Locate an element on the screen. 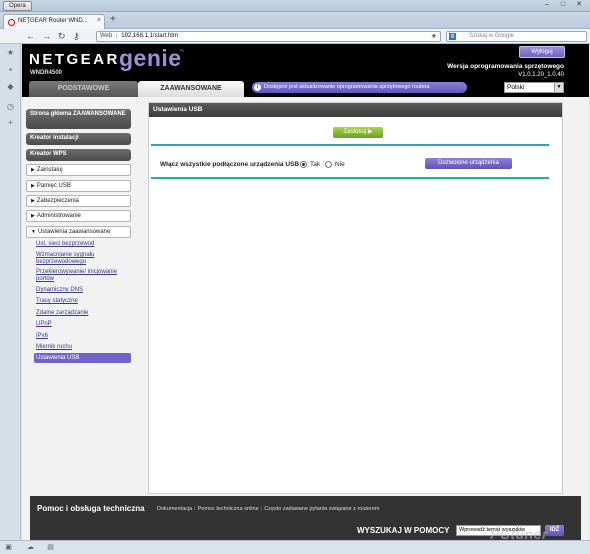  menu-item-advanced-settings: ▼ Ustawienia zaawansowane is located at coordinates (78, 232).